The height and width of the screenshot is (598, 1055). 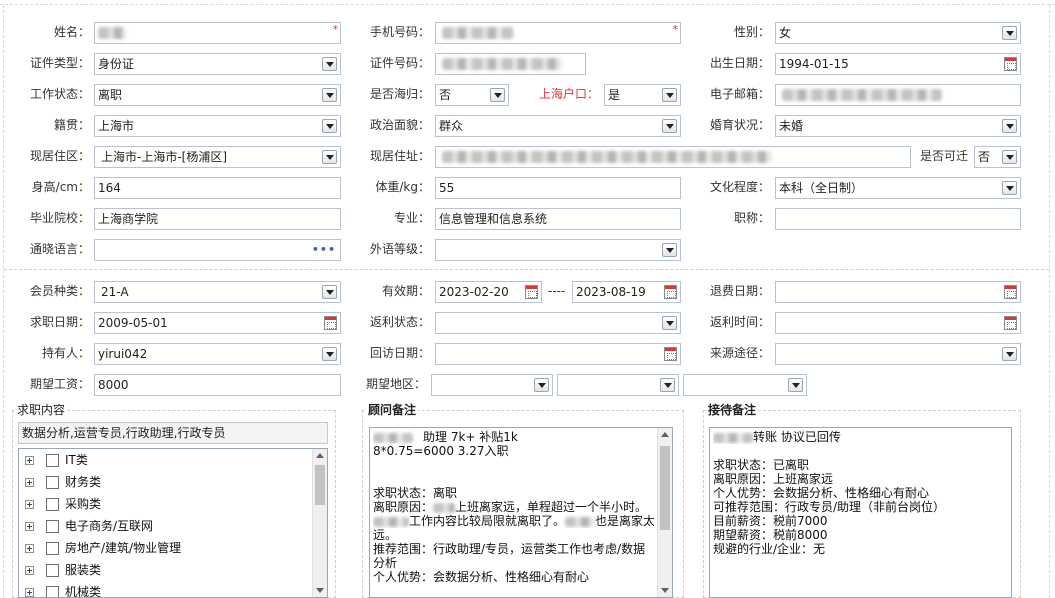 What do you see at coordinates (898, 64) in the screenshot?
I see `birth-date-input: 1994-01-15` at bounding box center [898, 64].